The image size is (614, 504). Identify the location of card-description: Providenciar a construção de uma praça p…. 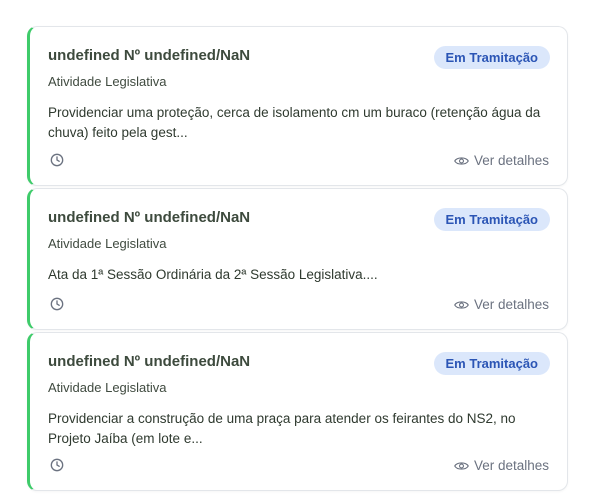
(282, 428).